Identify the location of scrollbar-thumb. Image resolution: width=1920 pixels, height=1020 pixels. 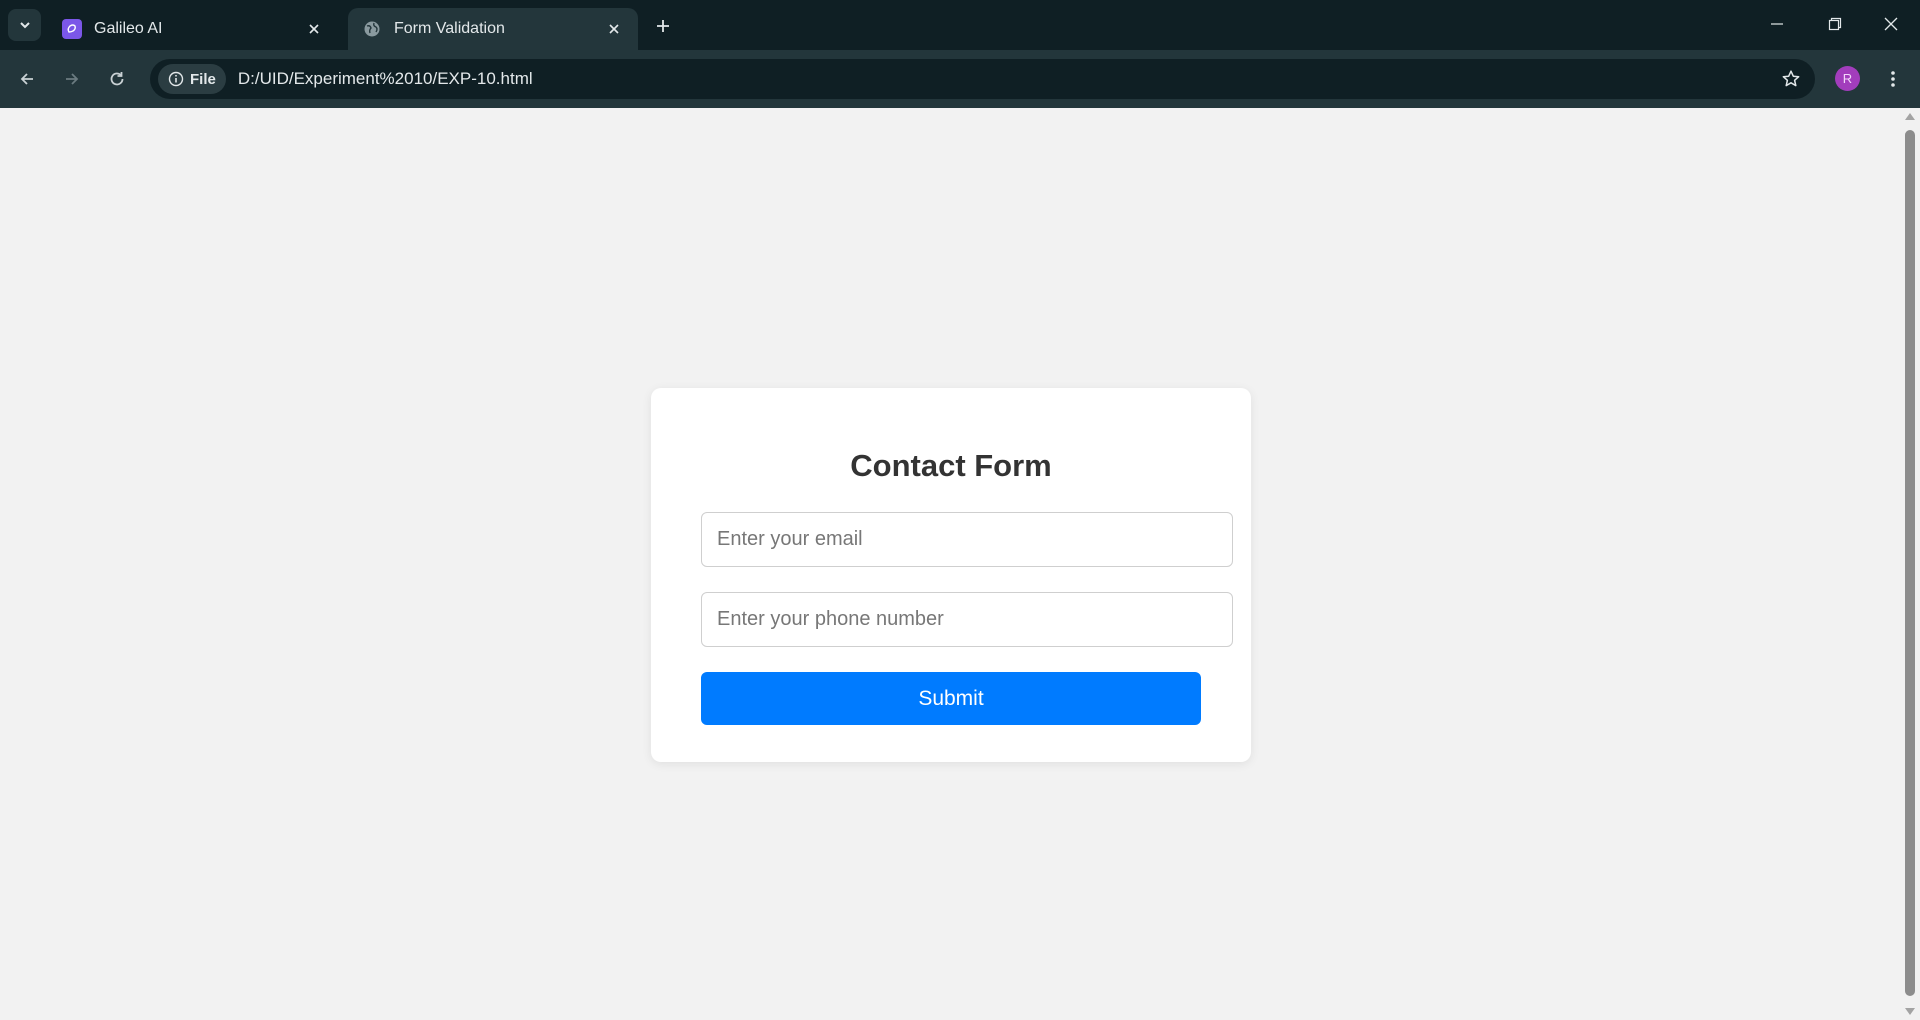
(1910, 563).